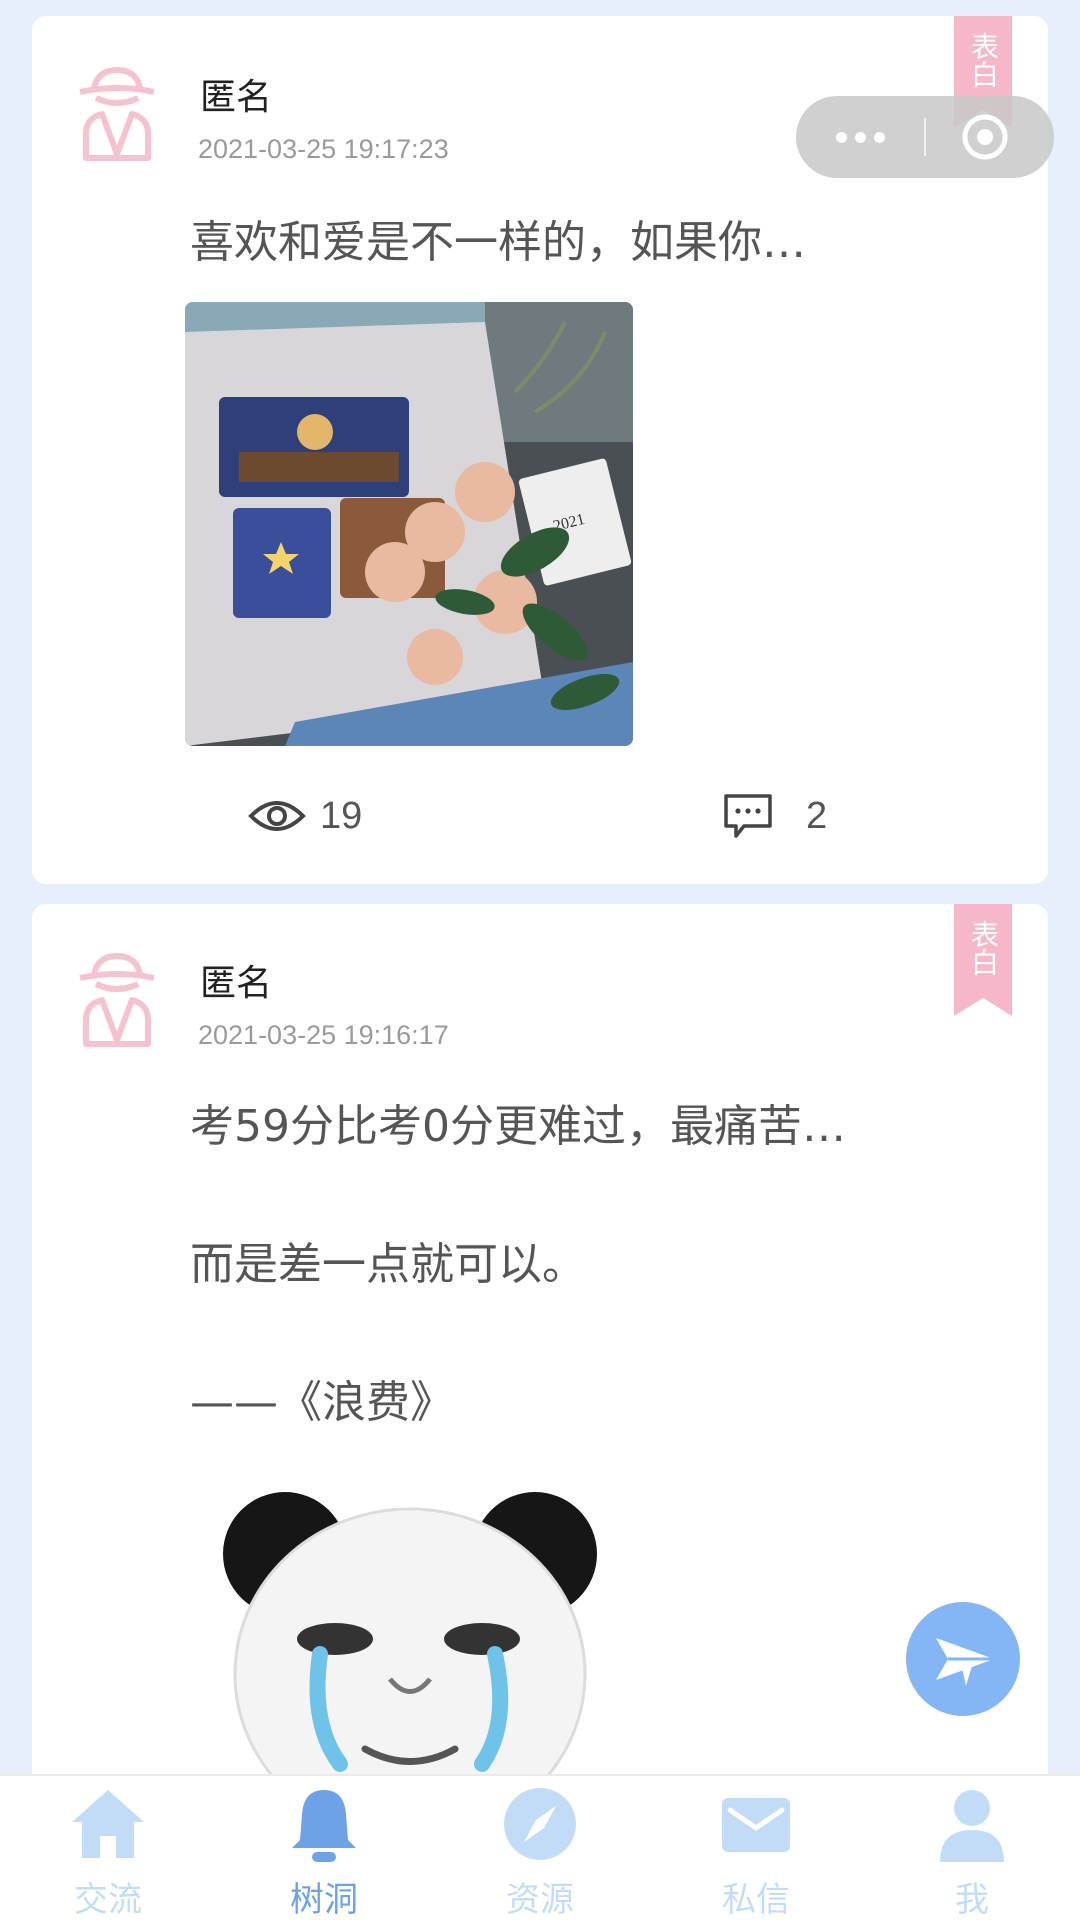 The image size is (1080, 1920). I want to click on user-icon, so click(972, 1826).